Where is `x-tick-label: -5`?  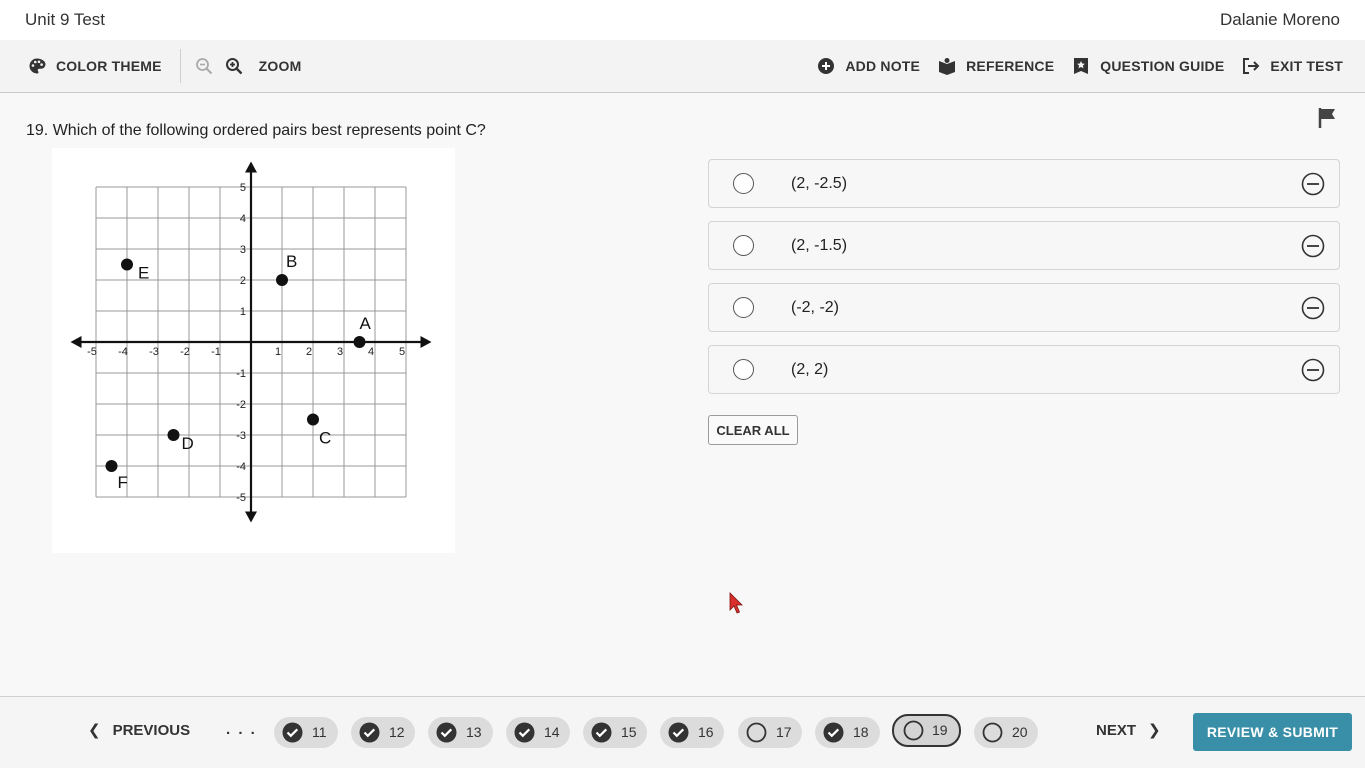 x-tick-label: -5 is located at coordinates (92, 352).